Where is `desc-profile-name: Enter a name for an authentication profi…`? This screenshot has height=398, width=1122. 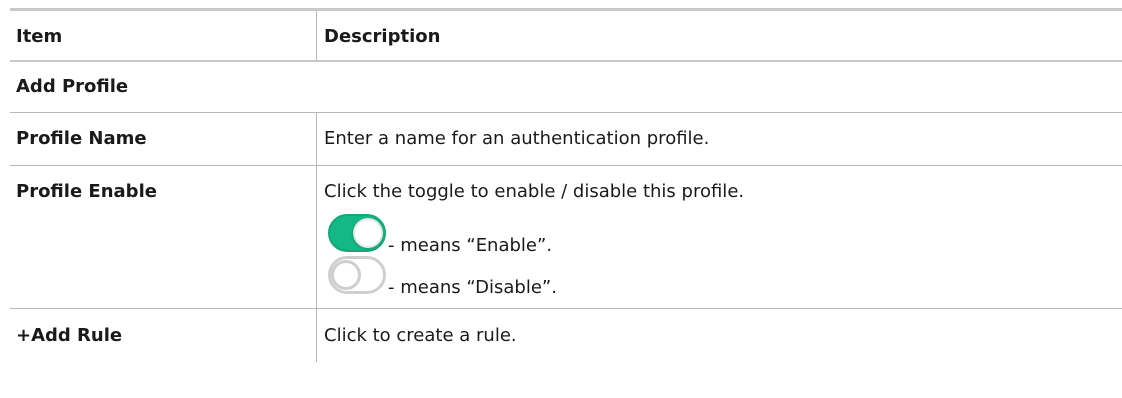
desc-profile-name: Enter a name for an authentication profi… is located at coordinates (517, 138).